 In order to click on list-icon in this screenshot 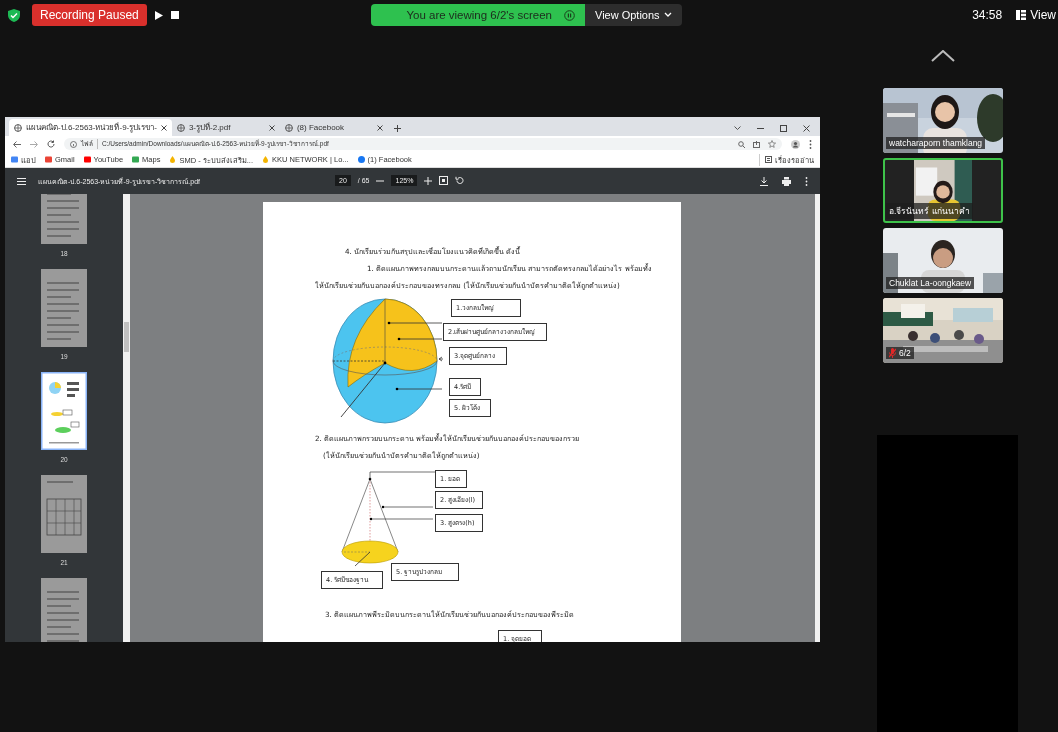, I will do `click(768, 159)`.